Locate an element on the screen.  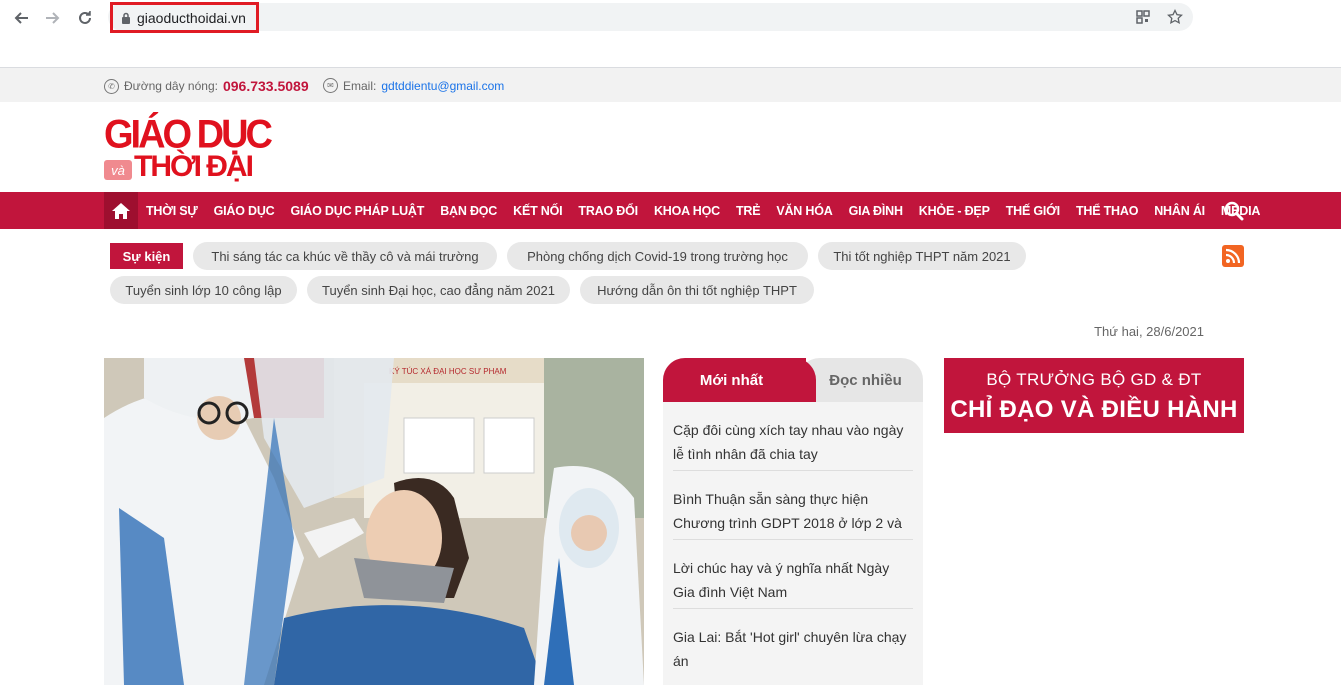
hotline-number: 096.733.5089 is located at coordinates (266, 86).